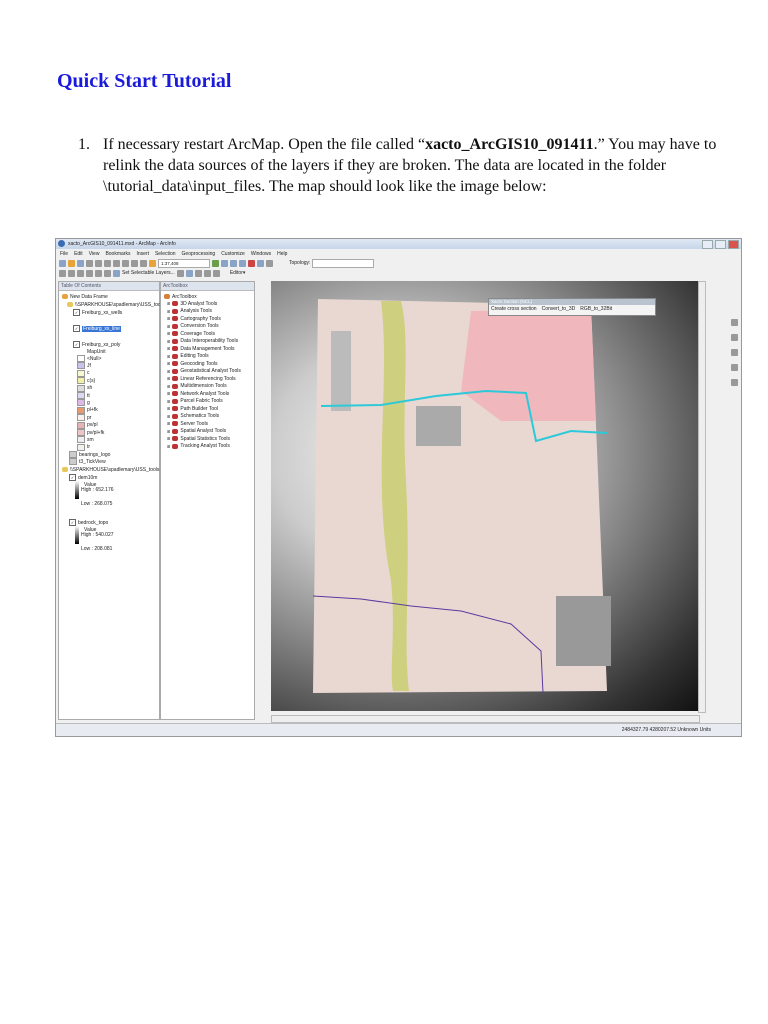  I want to click on zoom-in-icon, so click(62, 273).